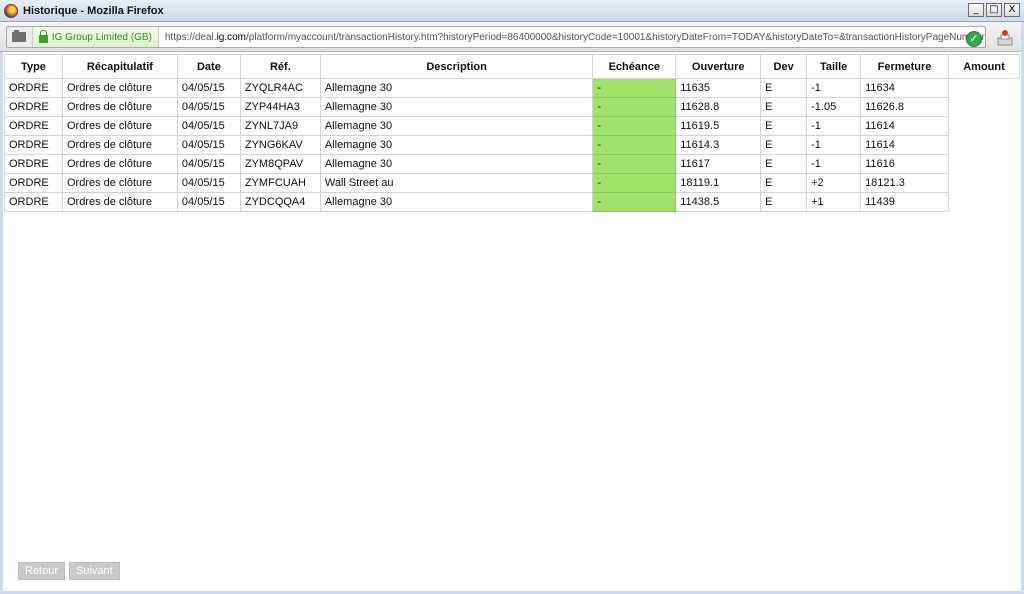  Describe the element at coordinates (904, 145) in the screenshot. I see `cell-close: 11614` at that location.